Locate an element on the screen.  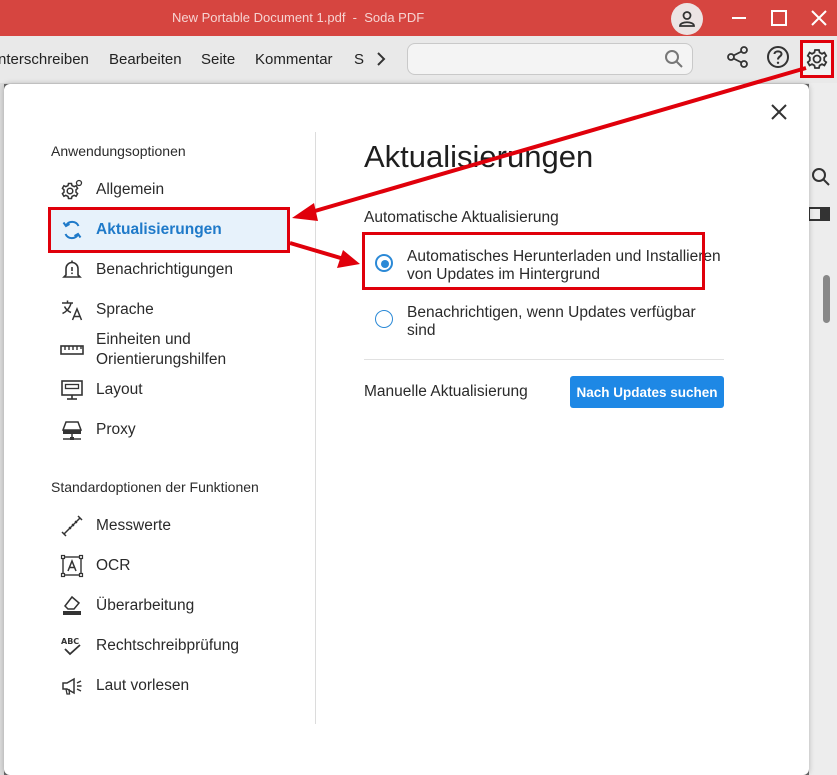
refresh-icon is located at coordinates (72, 230).